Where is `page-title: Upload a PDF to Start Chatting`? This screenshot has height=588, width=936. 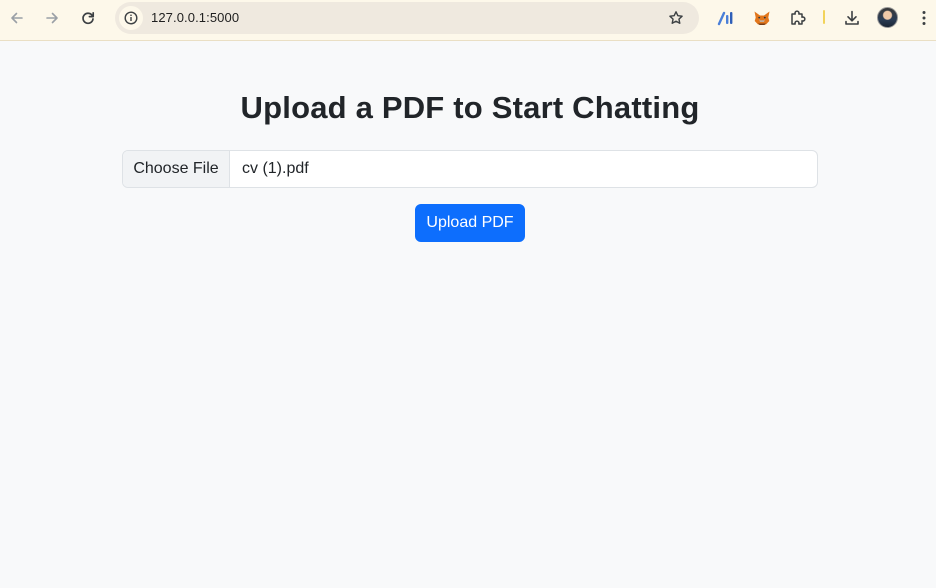 page-title: Upload a PDF to Start Chatting is located at coordinates (470, 107).